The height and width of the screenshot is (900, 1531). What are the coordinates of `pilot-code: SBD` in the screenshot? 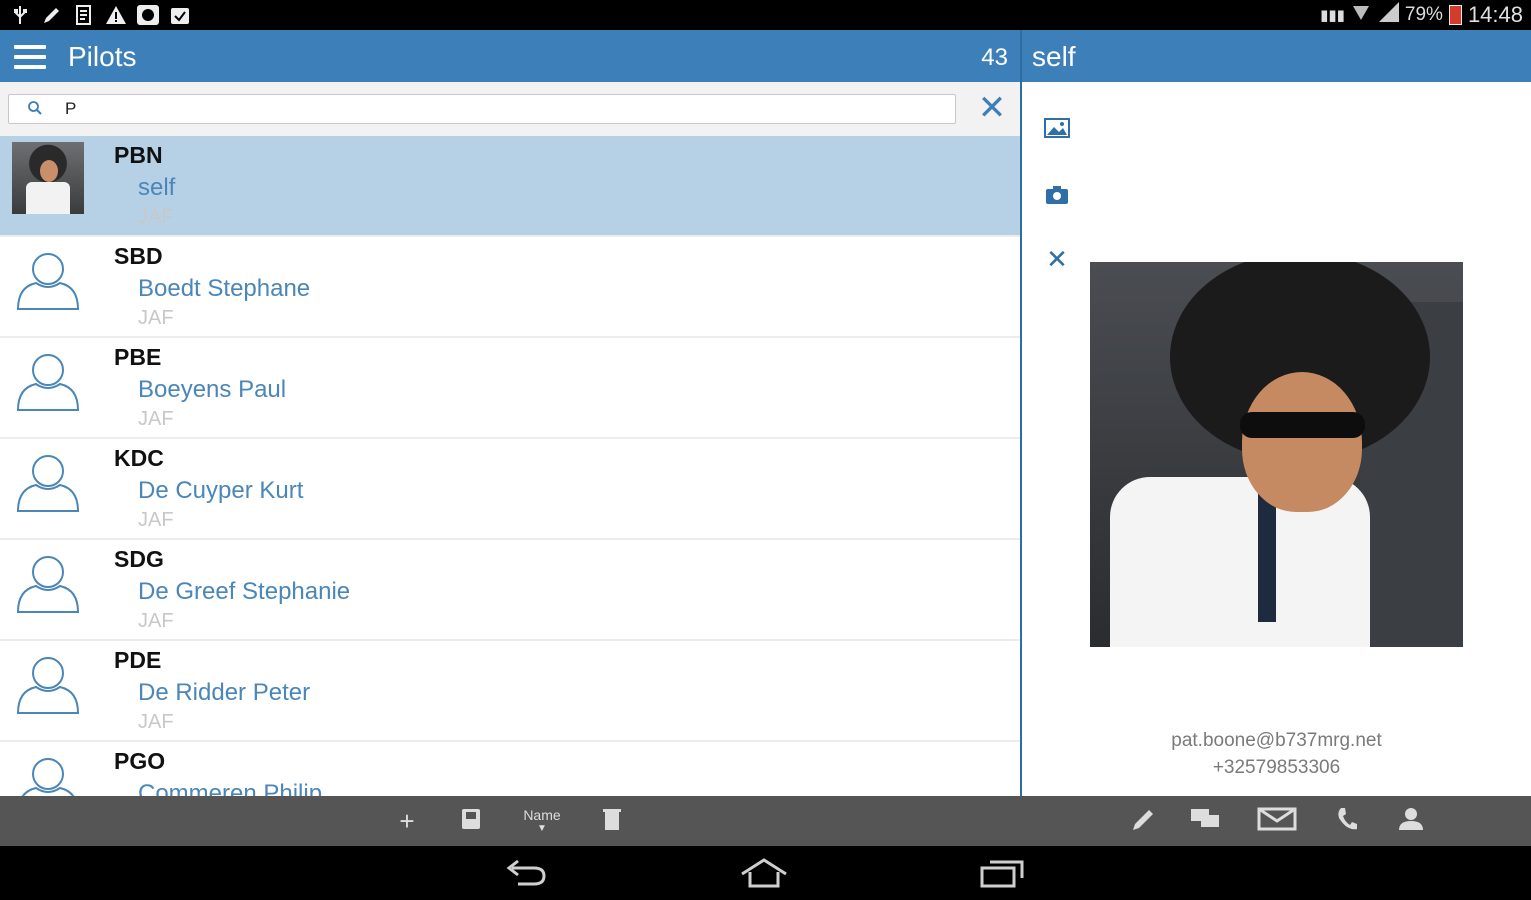 It's located at (138, 256).